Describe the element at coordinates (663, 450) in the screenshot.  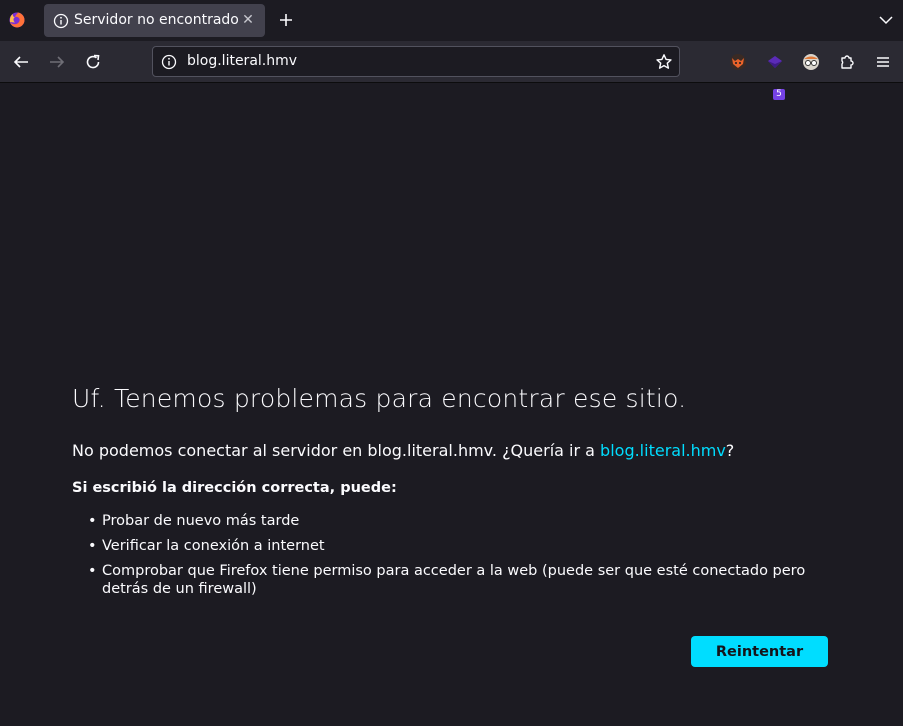
I see `suggested-url-link: blog.literal.hmv` at that location.